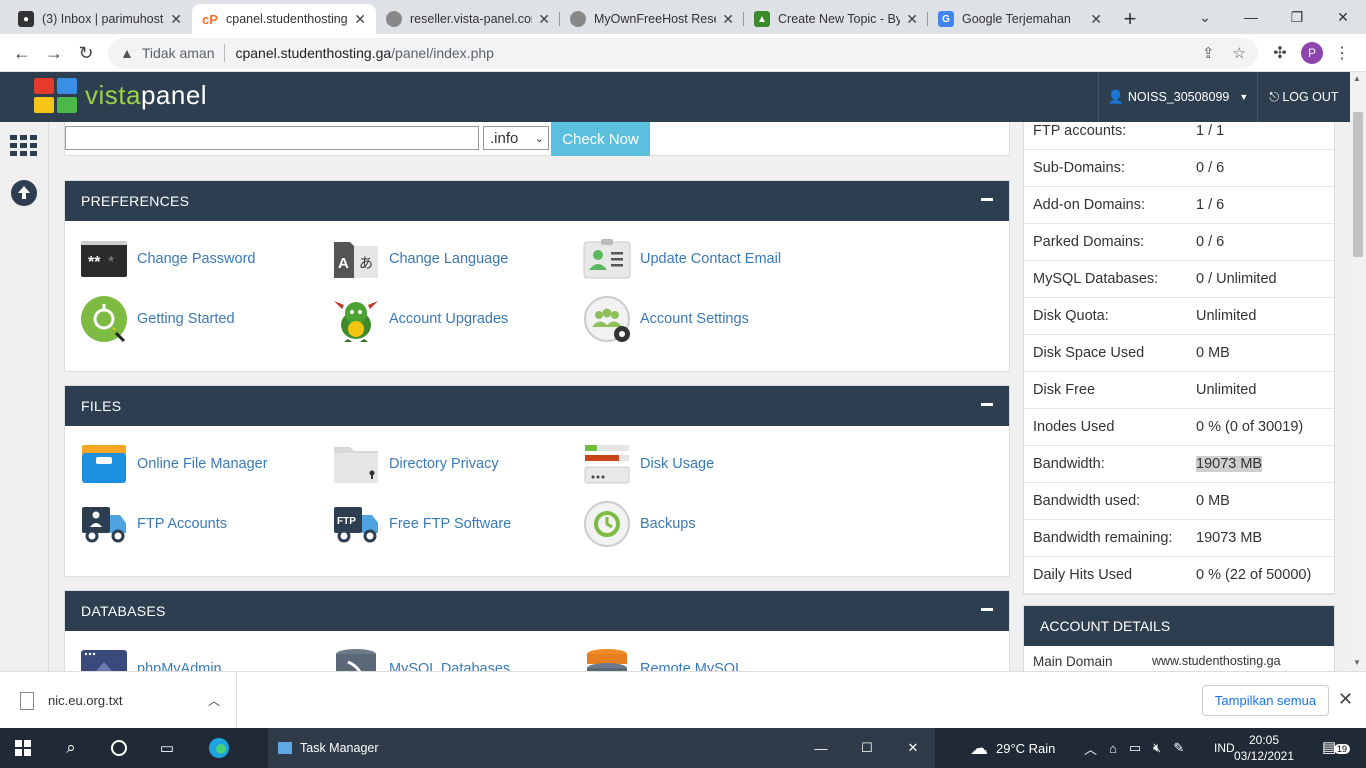  What do you see at coordinates (420, 319) in the screenshot?
I see `account-upgrades-link: Account Upgrades` at bounding box center [420, 319].